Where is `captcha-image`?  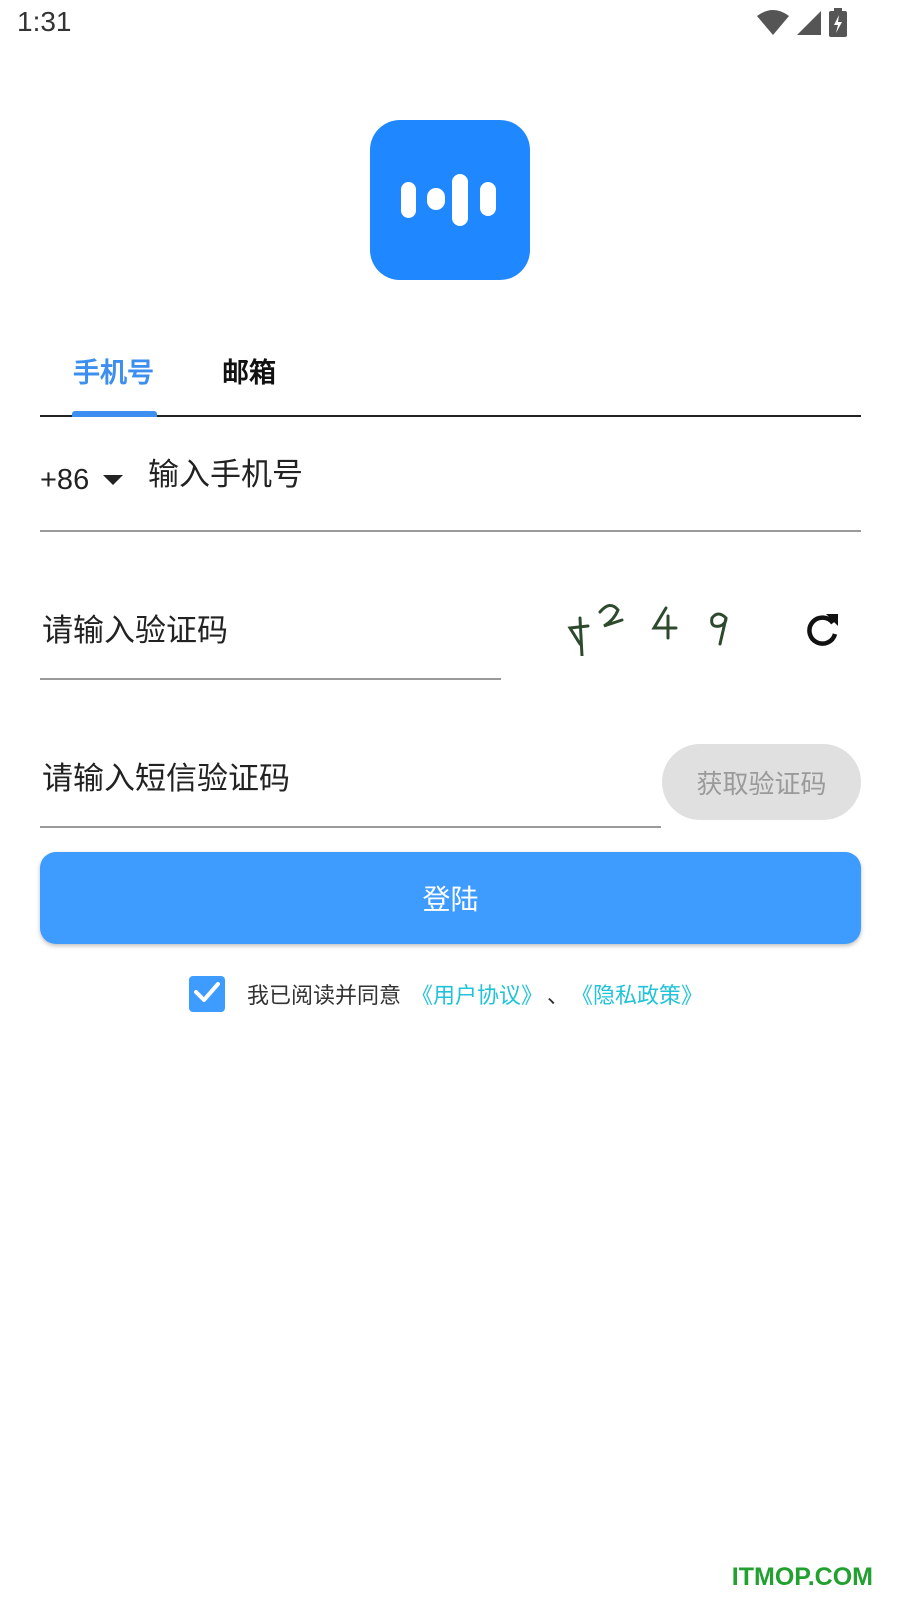
captcha-image is located at coordinates (657, 627).